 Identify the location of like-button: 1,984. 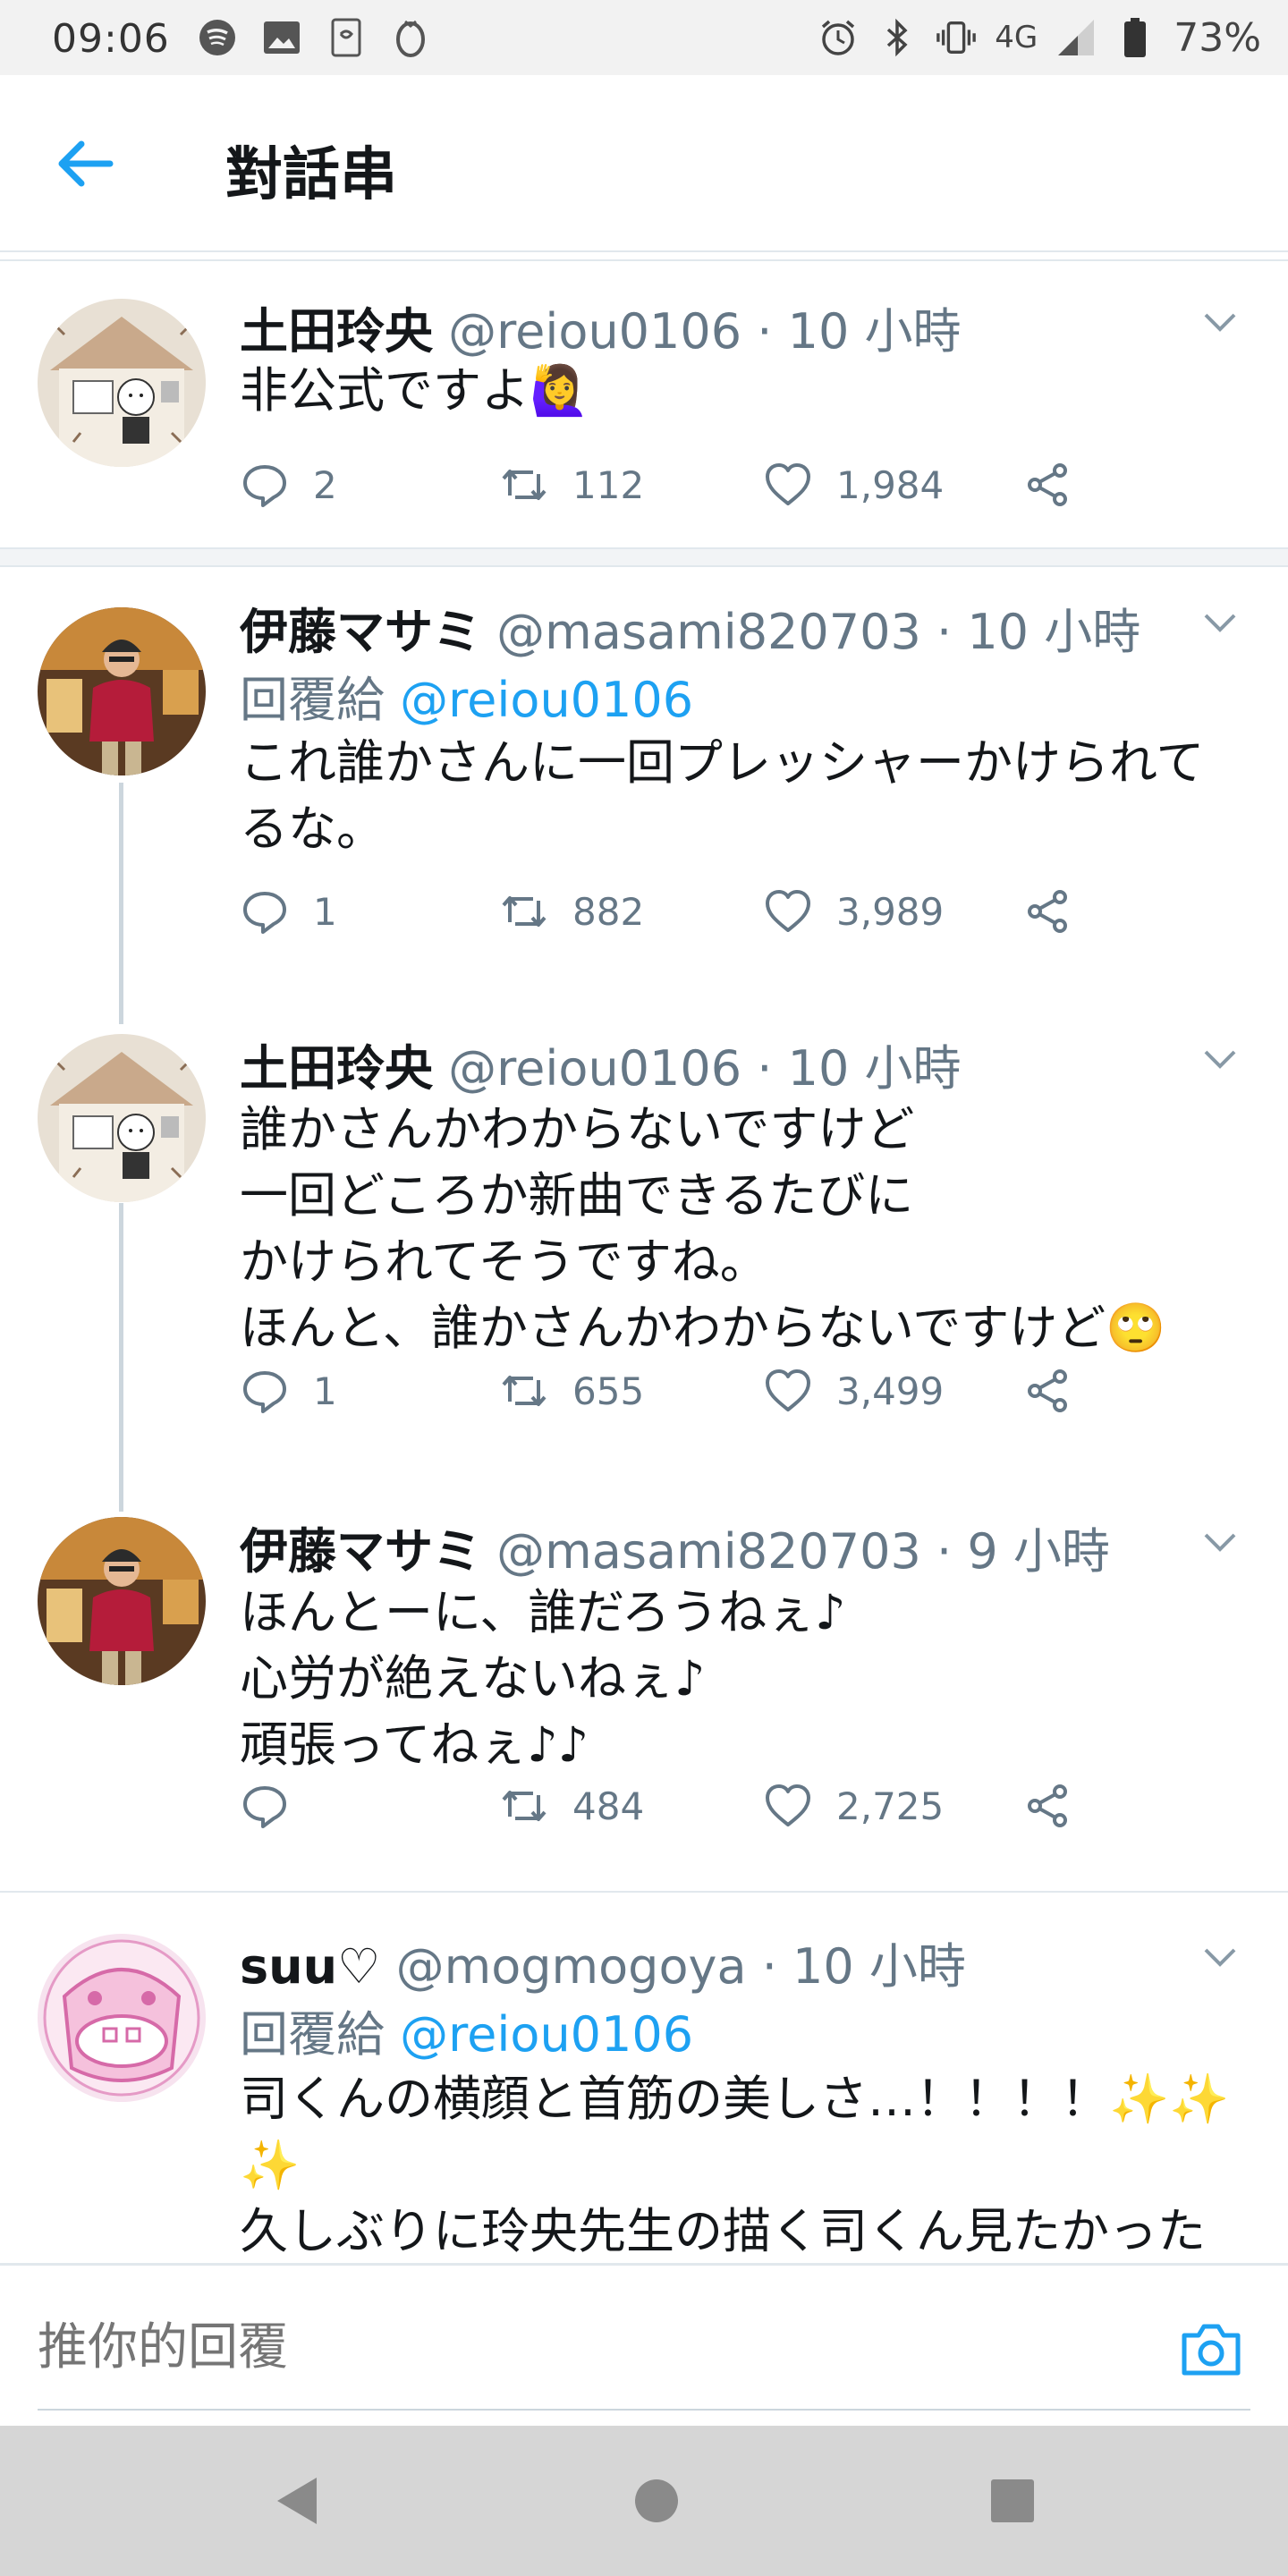
(853, 484).